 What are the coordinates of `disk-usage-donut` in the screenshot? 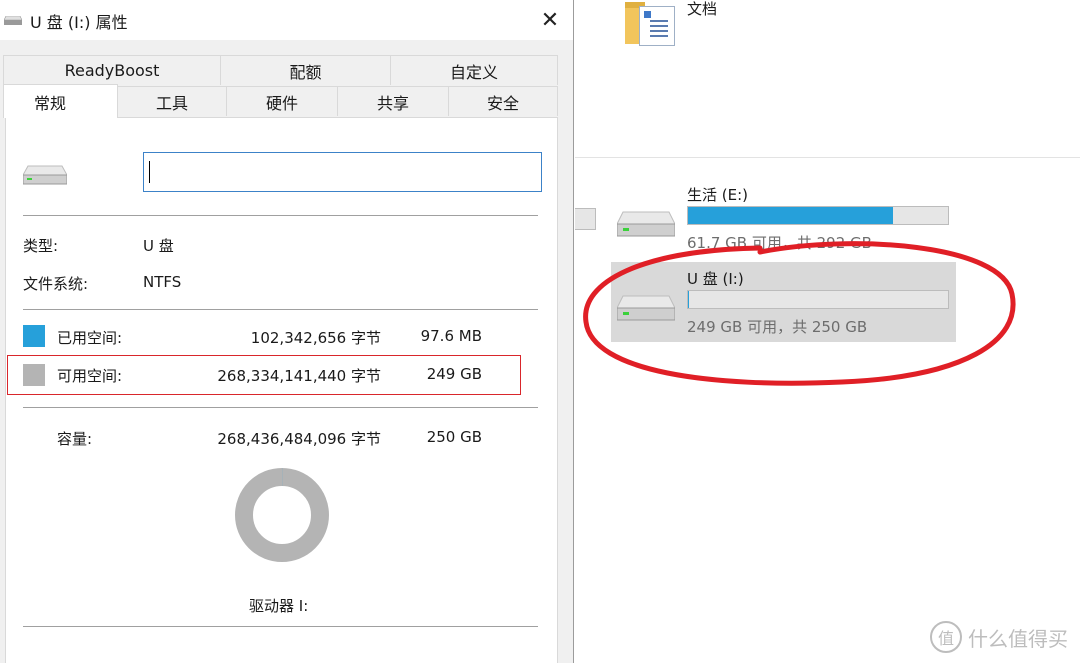 It's located at (282, 515).